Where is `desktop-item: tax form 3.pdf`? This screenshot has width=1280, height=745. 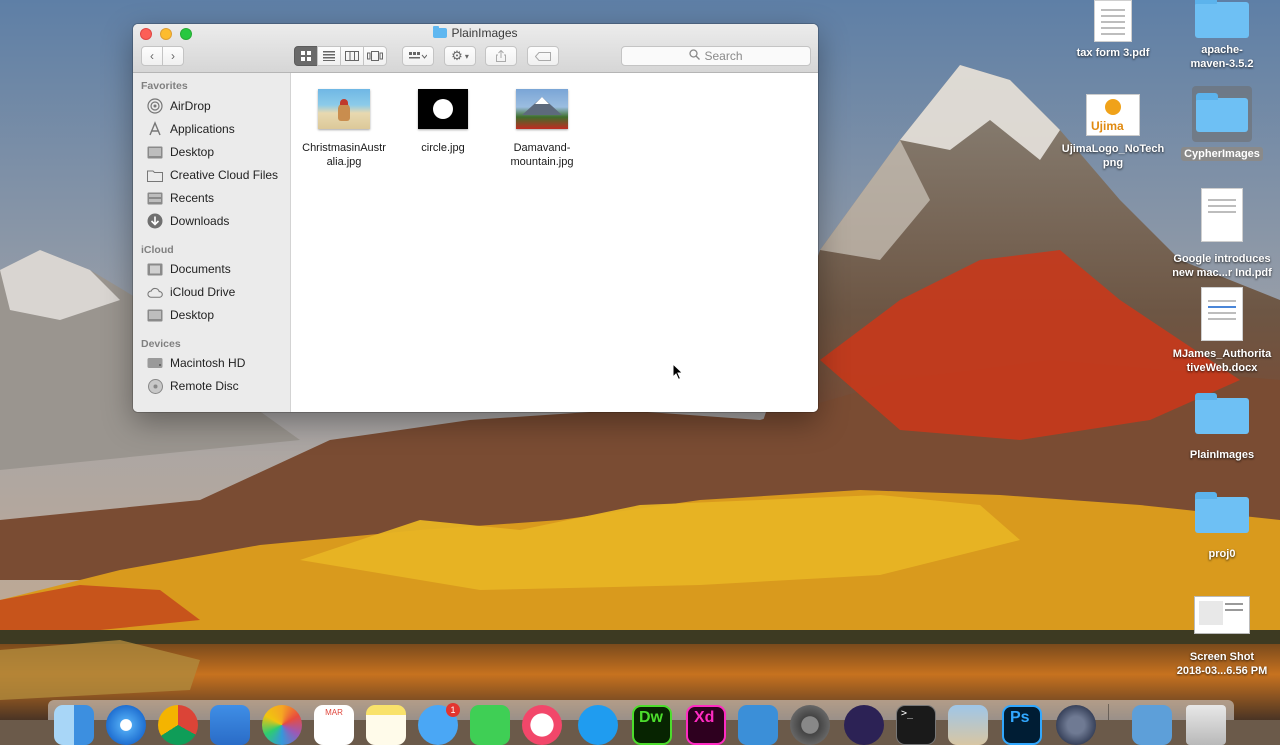 desktop-item: tax form 3.pdf is located at coordinates (1113, 30).